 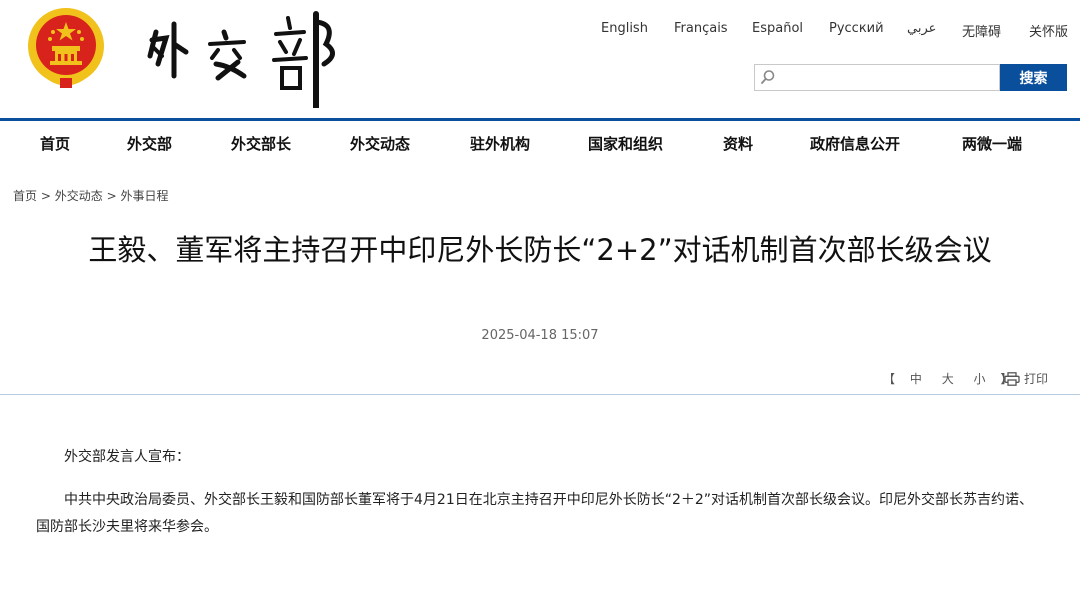 What do you see at coordinates (380, 143) in the screenshot?
I see `nav-item-diplomatic-news: 外交动态` at bounding box center [380, 143].